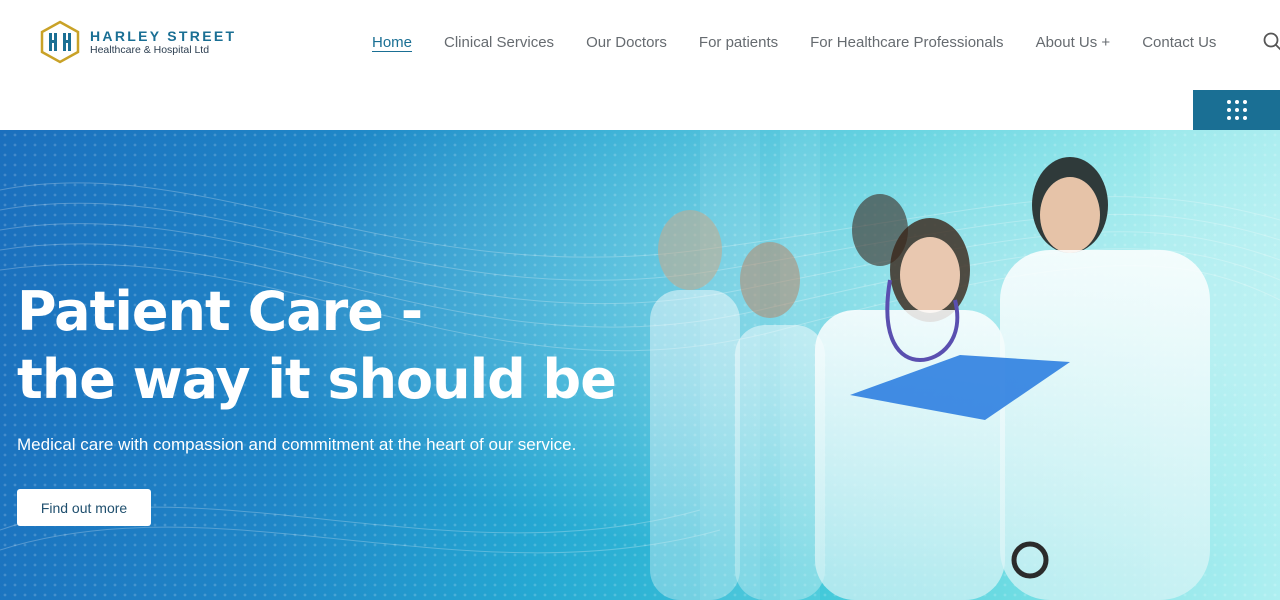 The image size is (1280, 600). Describe the element at coordinates (738, 43) in the screenshot. I see `nav-for-patients: For patients` at that location.